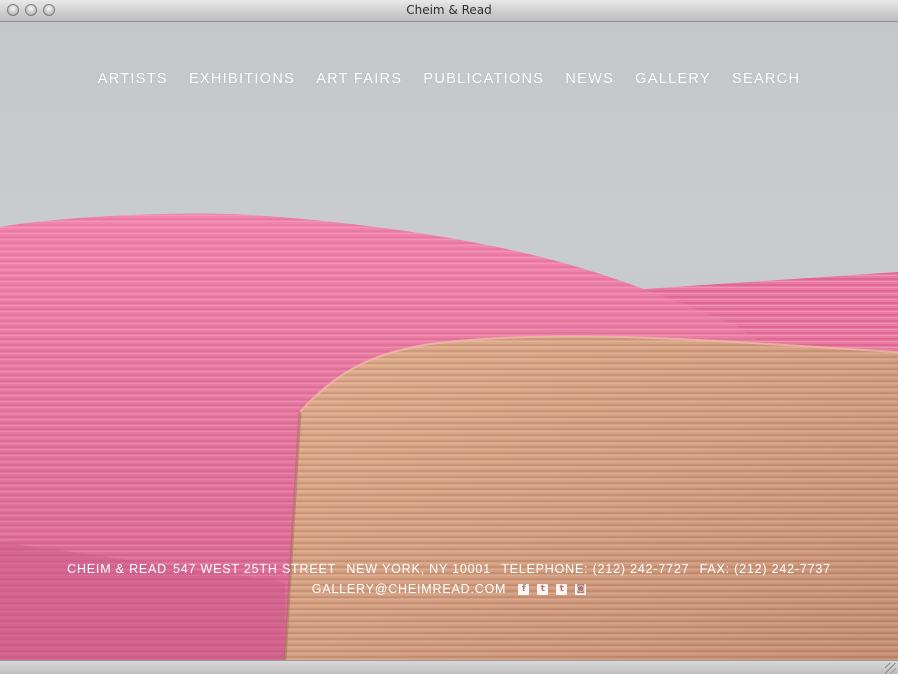 This screenshot has height=674, width=898. I want to click on tumblr-icon: t, so click(562, 589).